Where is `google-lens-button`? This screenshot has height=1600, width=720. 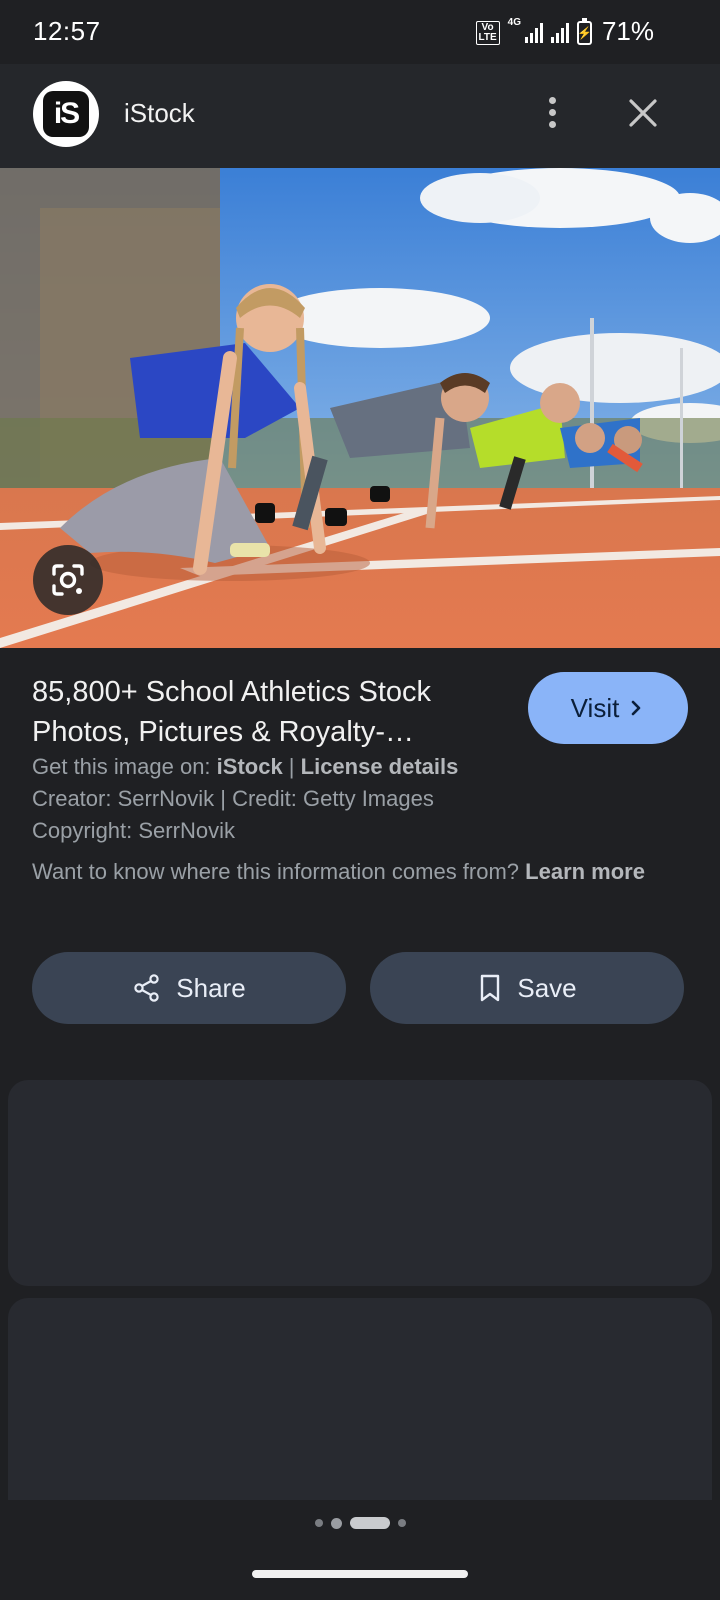 google-lens-button is located at coordinates (68, 580).